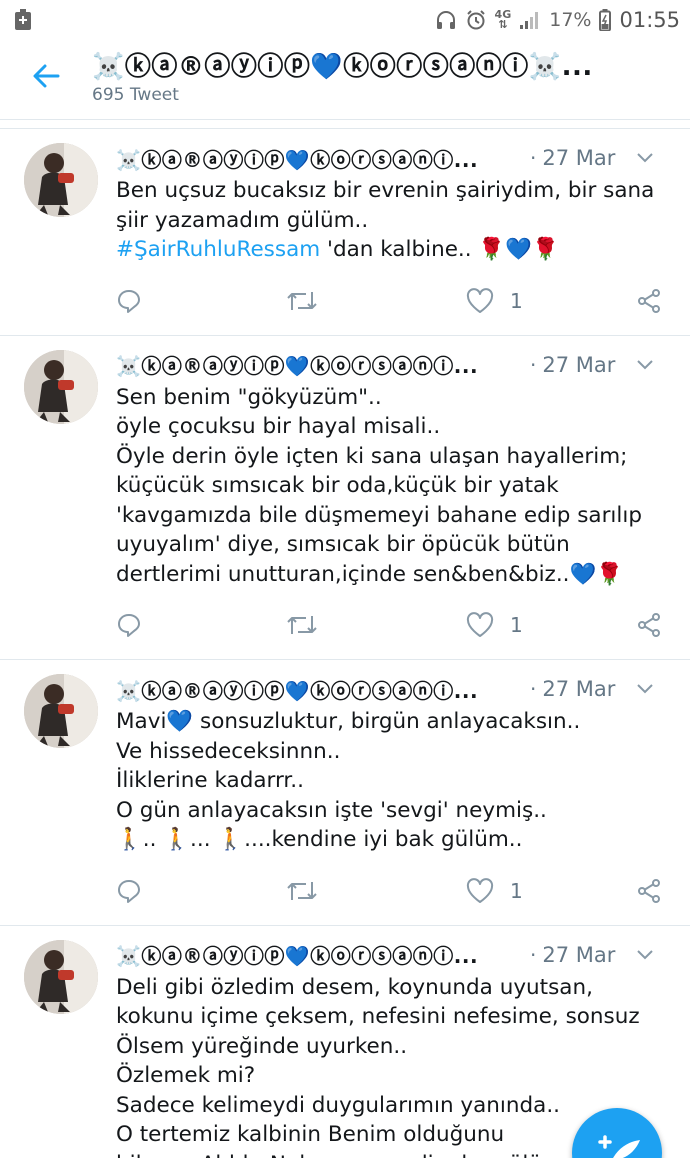 The height and width of the screenshot is (1158, 690). Describe the element at coordinates (503, 19) in the screenshot. I see `network-4g-icon: 4G ⇅` at that location.